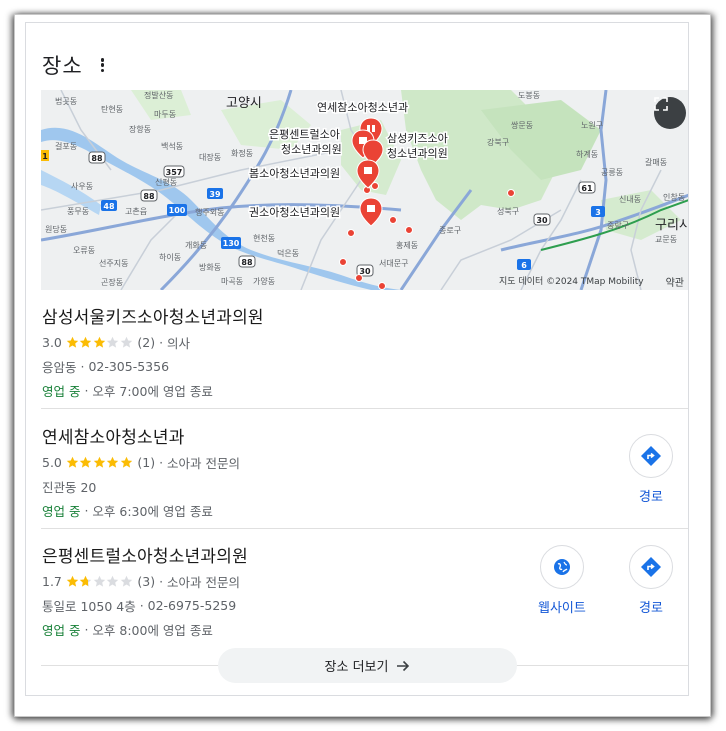 Image resolution: width=726 pixels, height=731 pixels. I want to click on review-count: (2), so click(146, 342).